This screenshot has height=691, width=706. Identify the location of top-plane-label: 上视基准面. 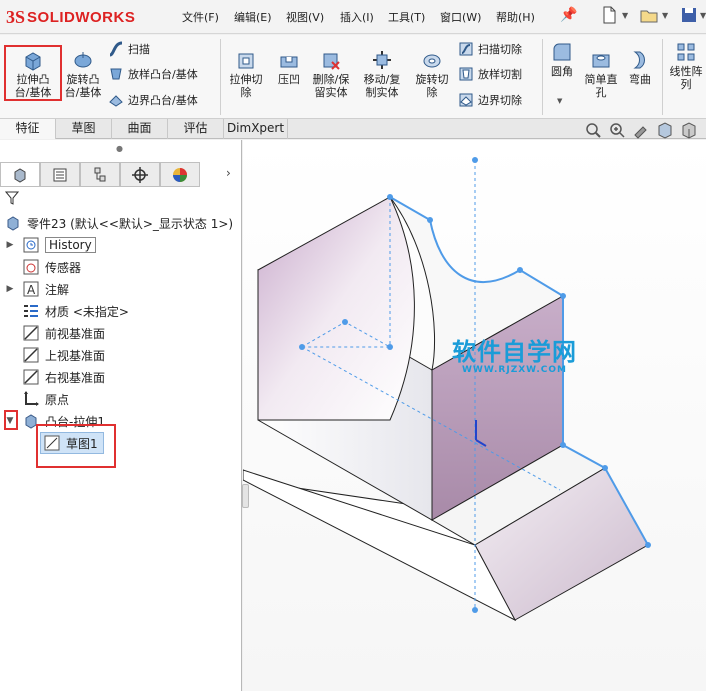
(75, 355).